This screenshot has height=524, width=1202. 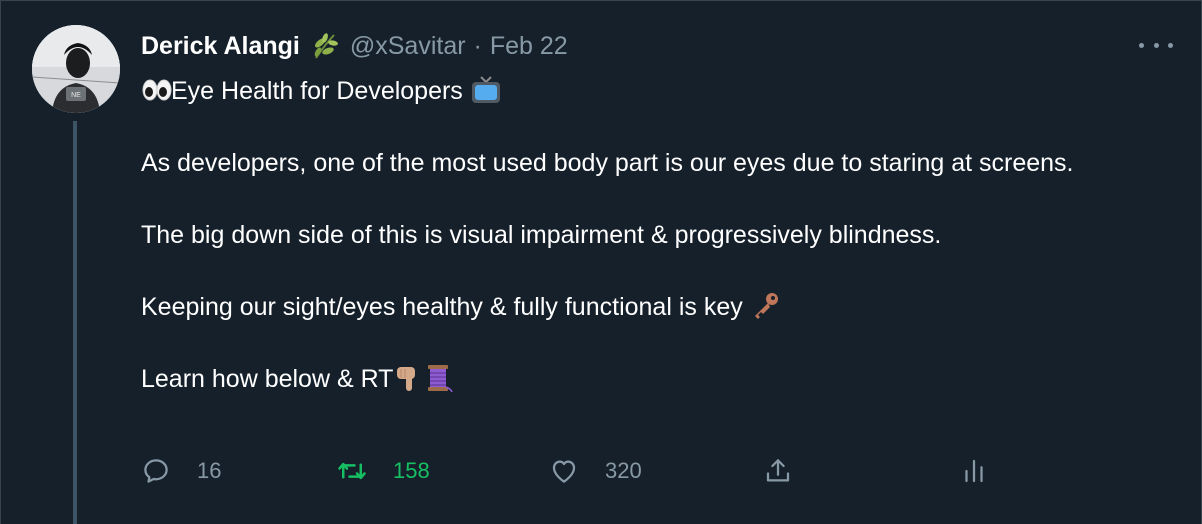 I want to click on eyes-emoji, so click(x=156, y=90).